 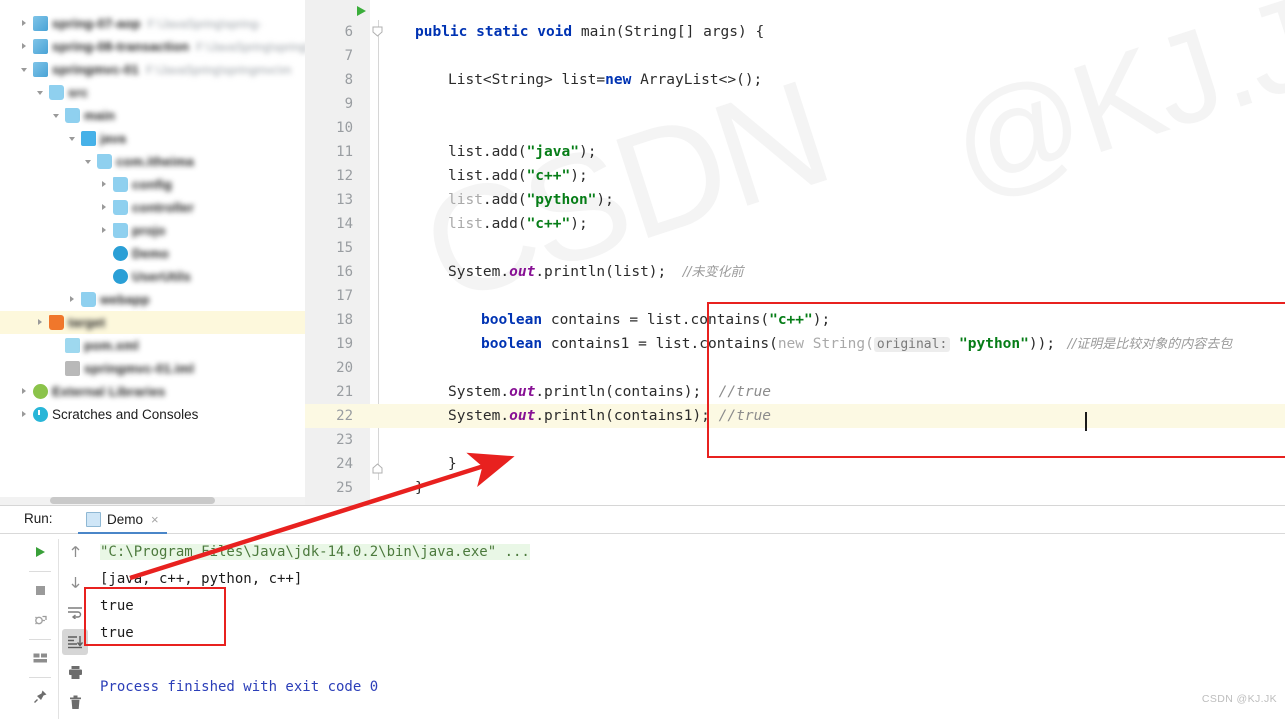 What do you see at coordinates (377, 31) in the screenshot?
I see `fold-collapse-icon-top` at bounding box center [377, 31].